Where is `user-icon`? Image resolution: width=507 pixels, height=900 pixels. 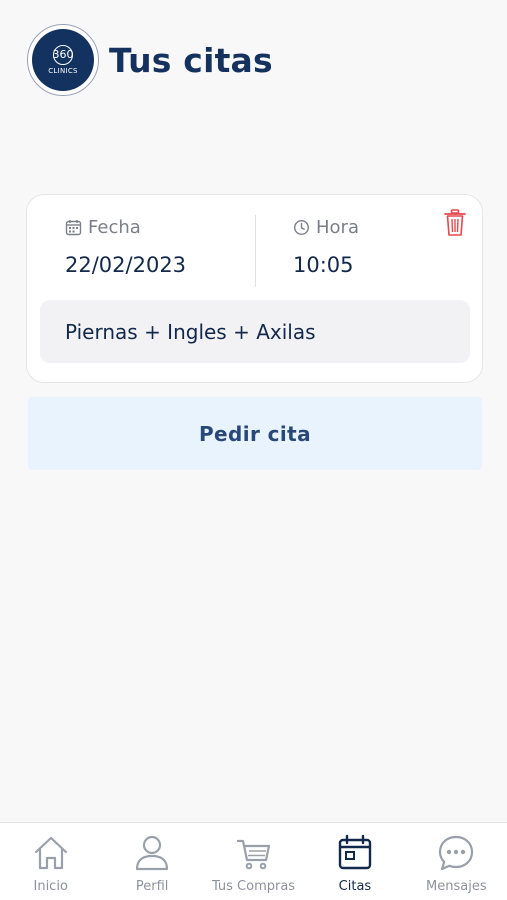 user-icon is located at coordinates (152, 853).